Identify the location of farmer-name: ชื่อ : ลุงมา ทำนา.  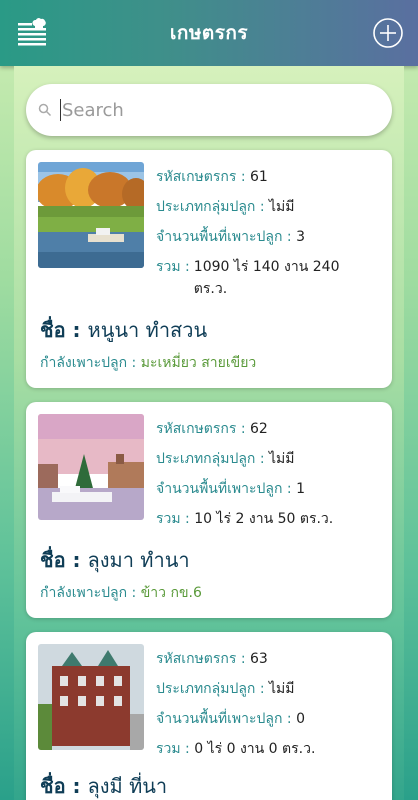
(115, 560).